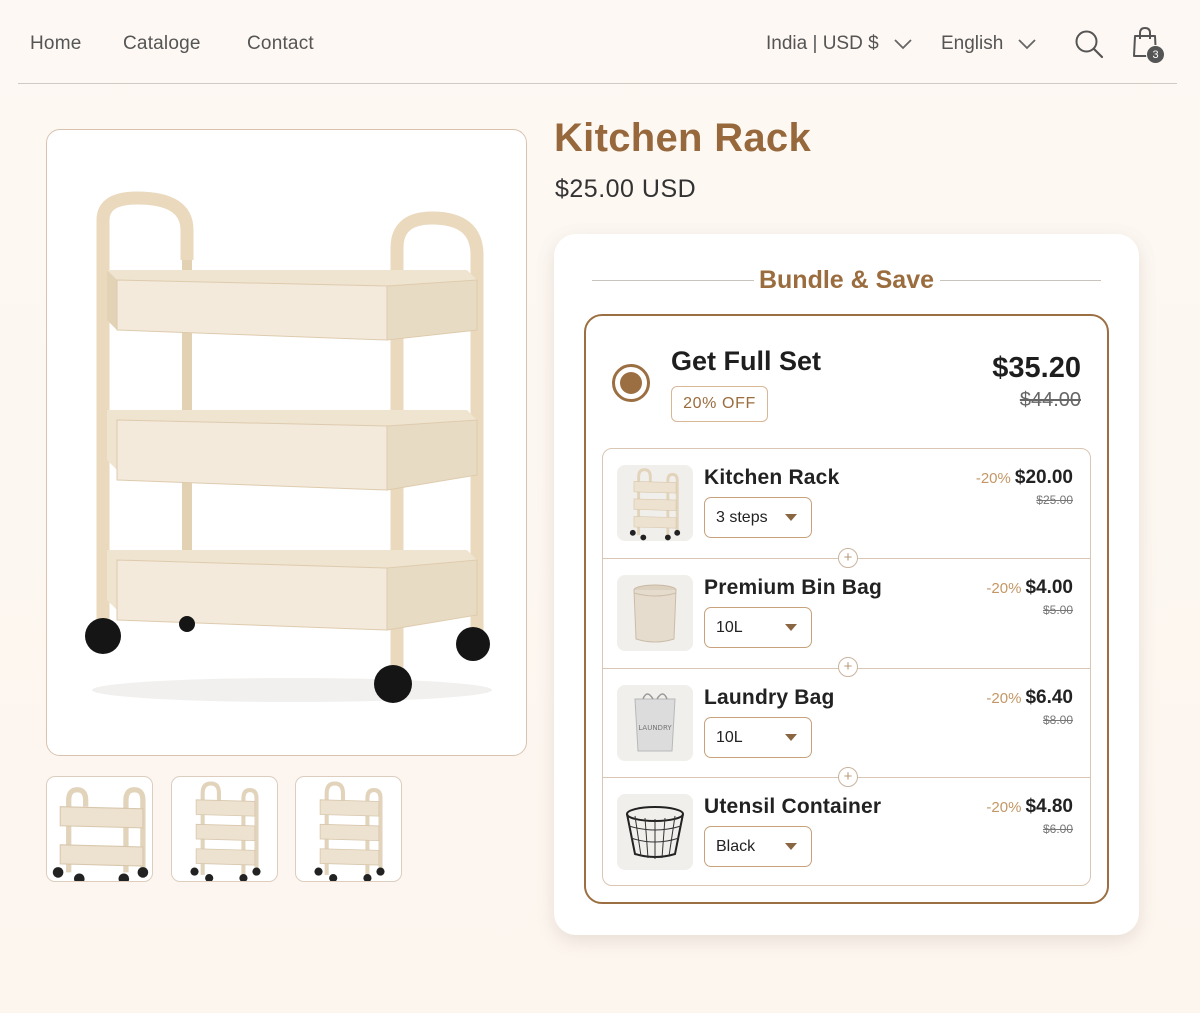 This screenshot has width=1200, height=1013. I want to click on kitchen-rack-thumbnail, so click(655, 503).